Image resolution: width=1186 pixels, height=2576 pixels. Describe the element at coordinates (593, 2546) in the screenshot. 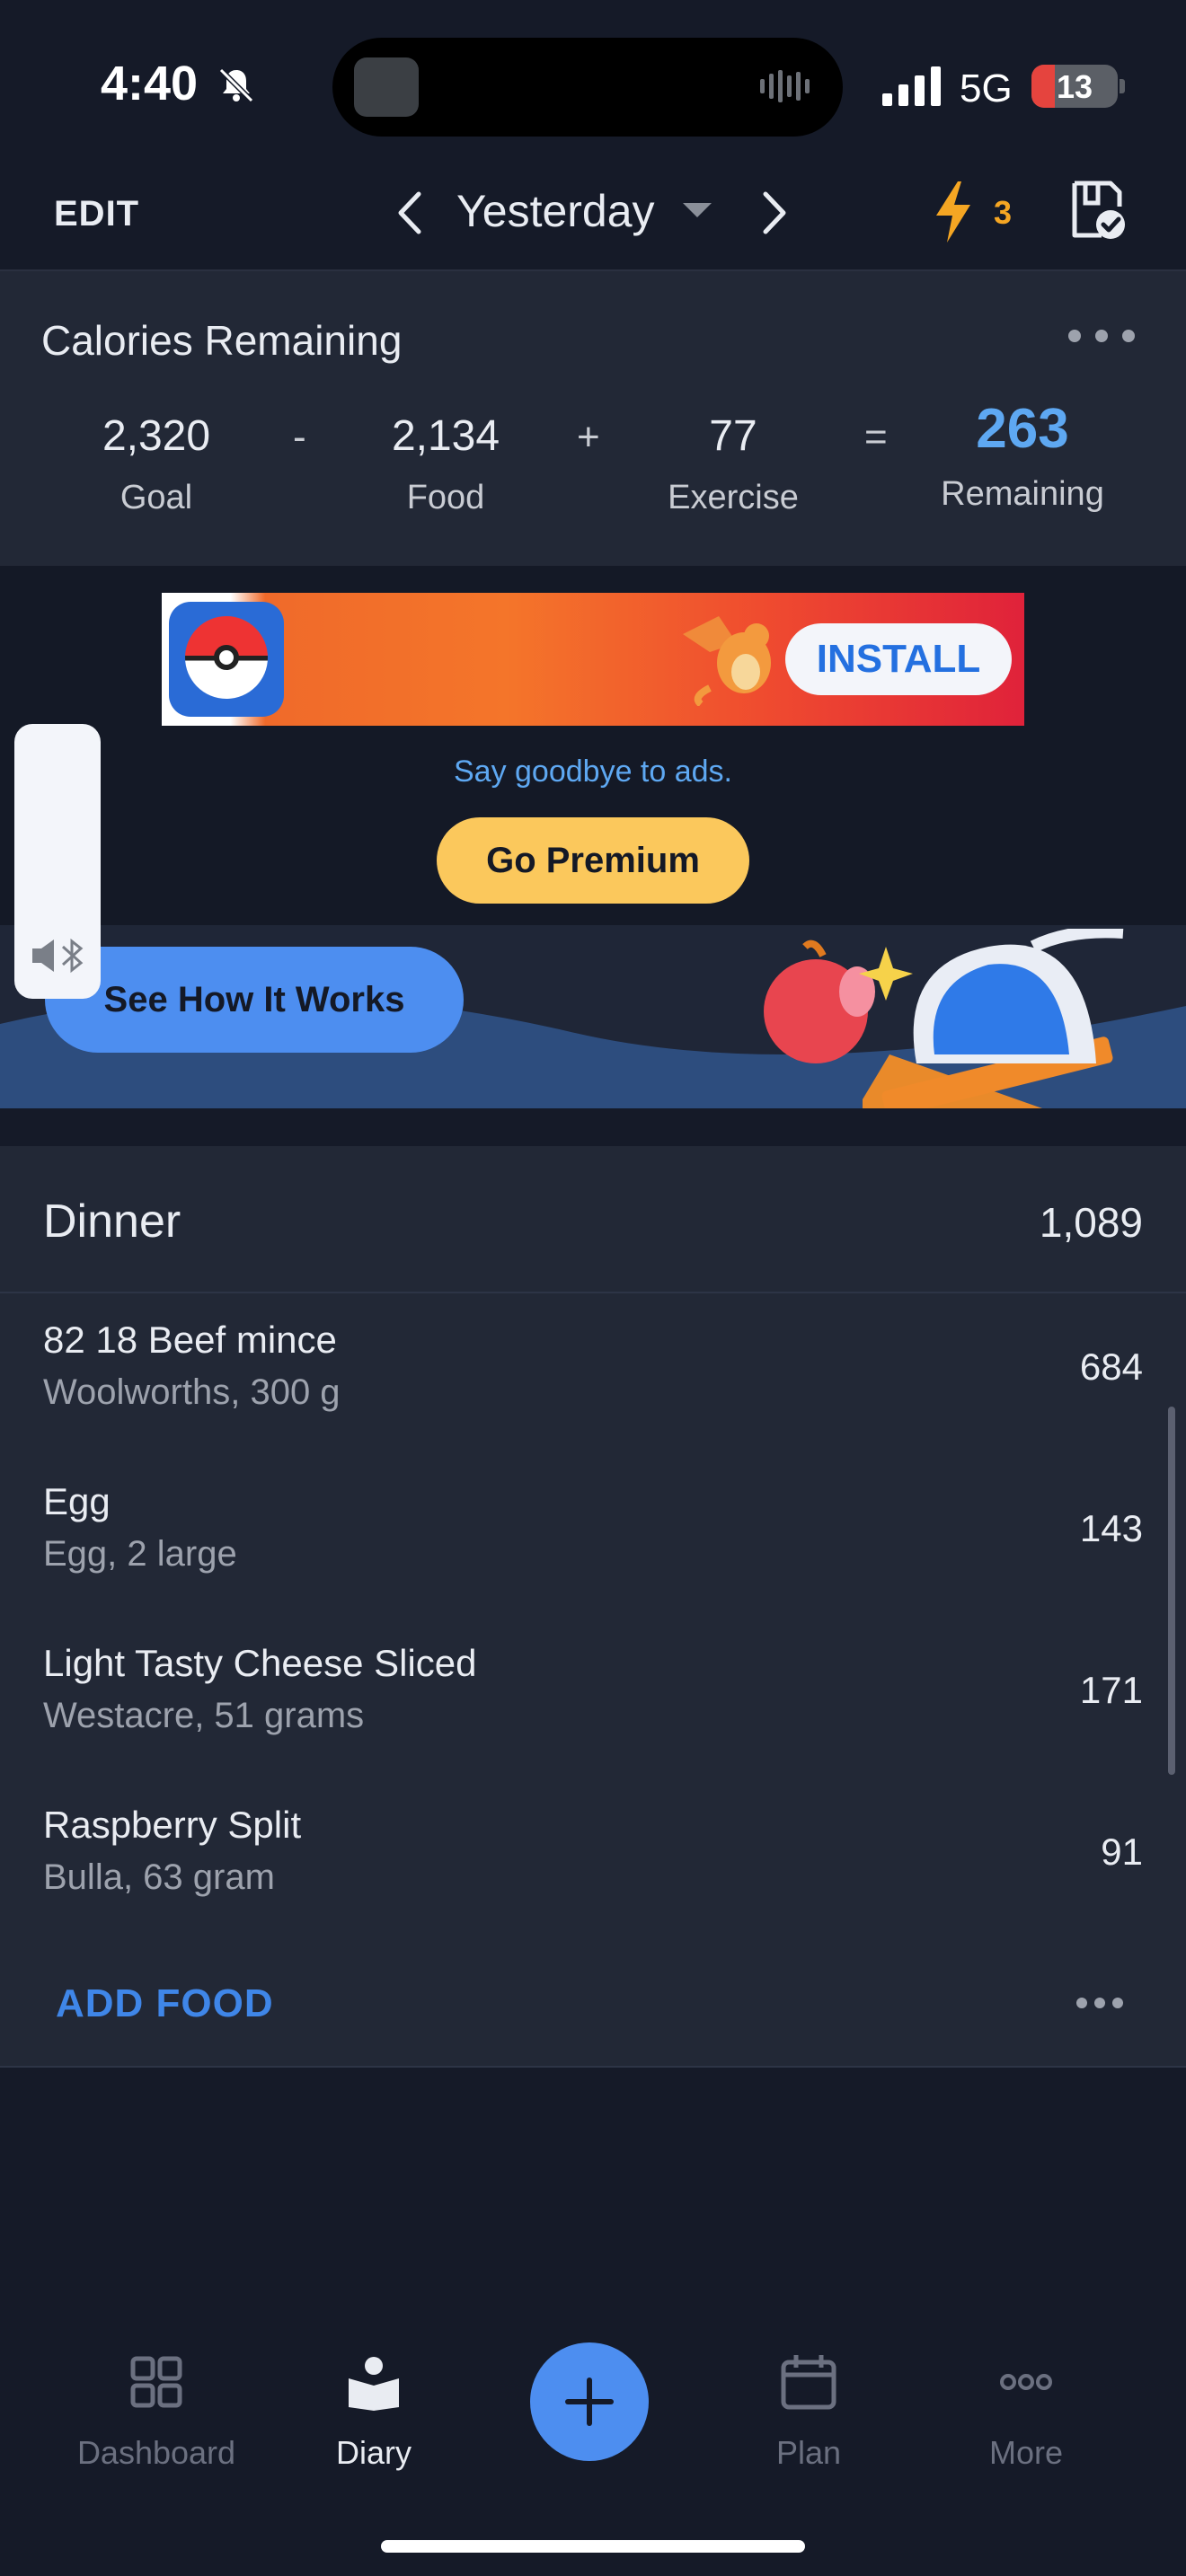

I see `home-indicator` at that location.